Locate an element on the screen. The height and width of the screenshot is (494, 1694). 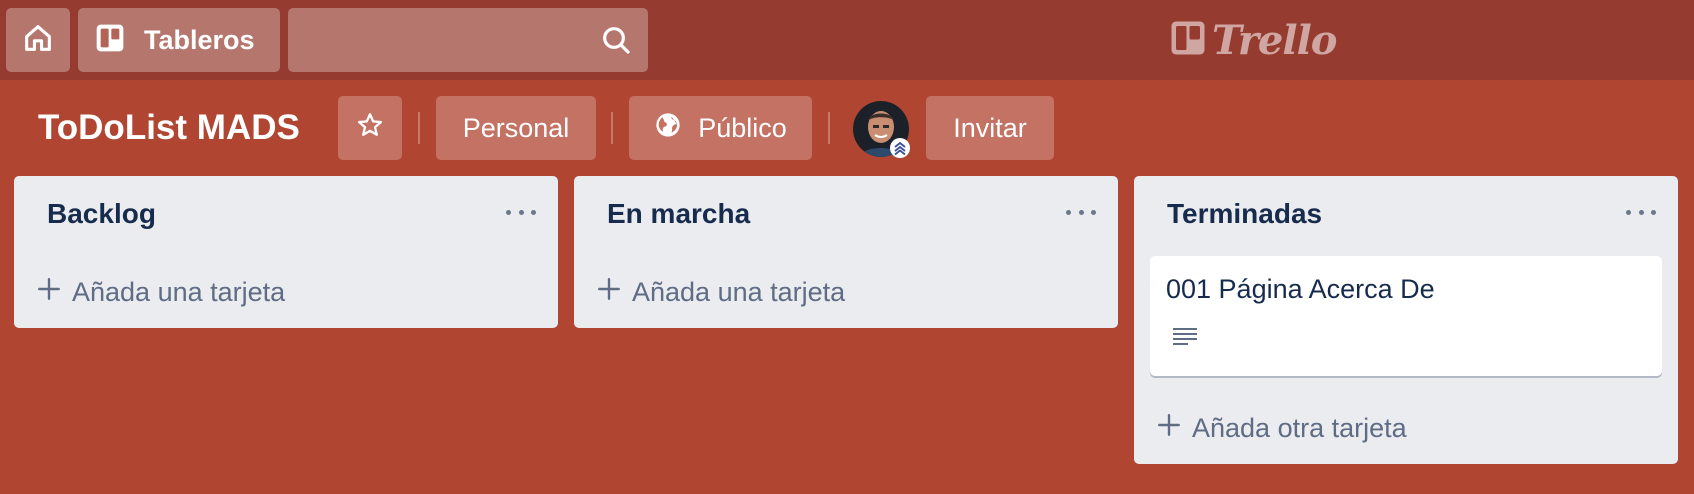
visibility-button: Público is located at coordinates (720, 128).